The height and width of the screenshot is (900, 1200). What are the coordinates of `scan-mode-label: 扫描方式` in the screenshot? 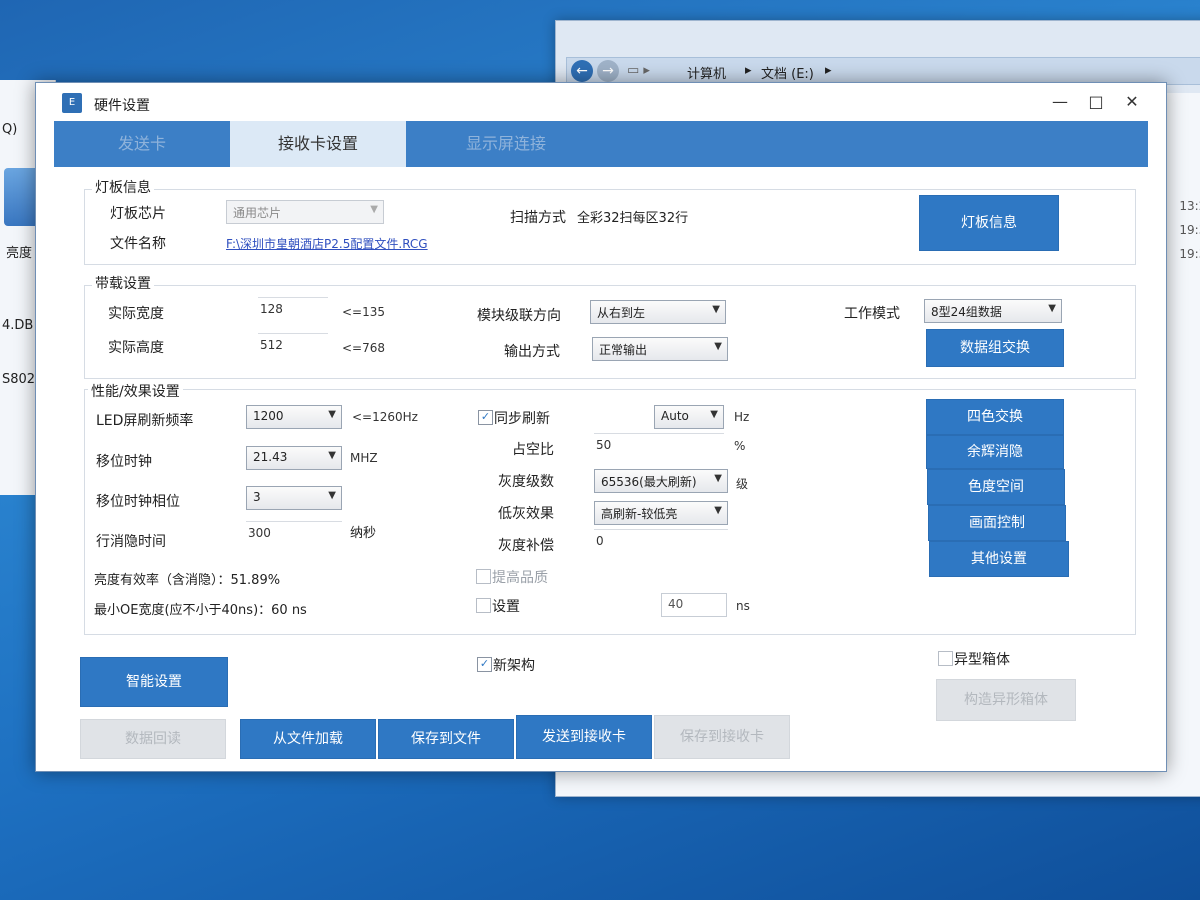 It's located at (538, 218).